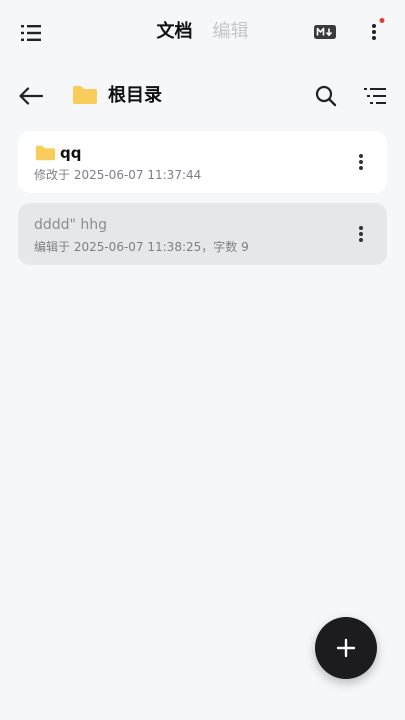 The image size is (405, 720). Describe the element at coordinates (231, 32) in the screenshot. I see `tab-edit: 编辑` at that location.